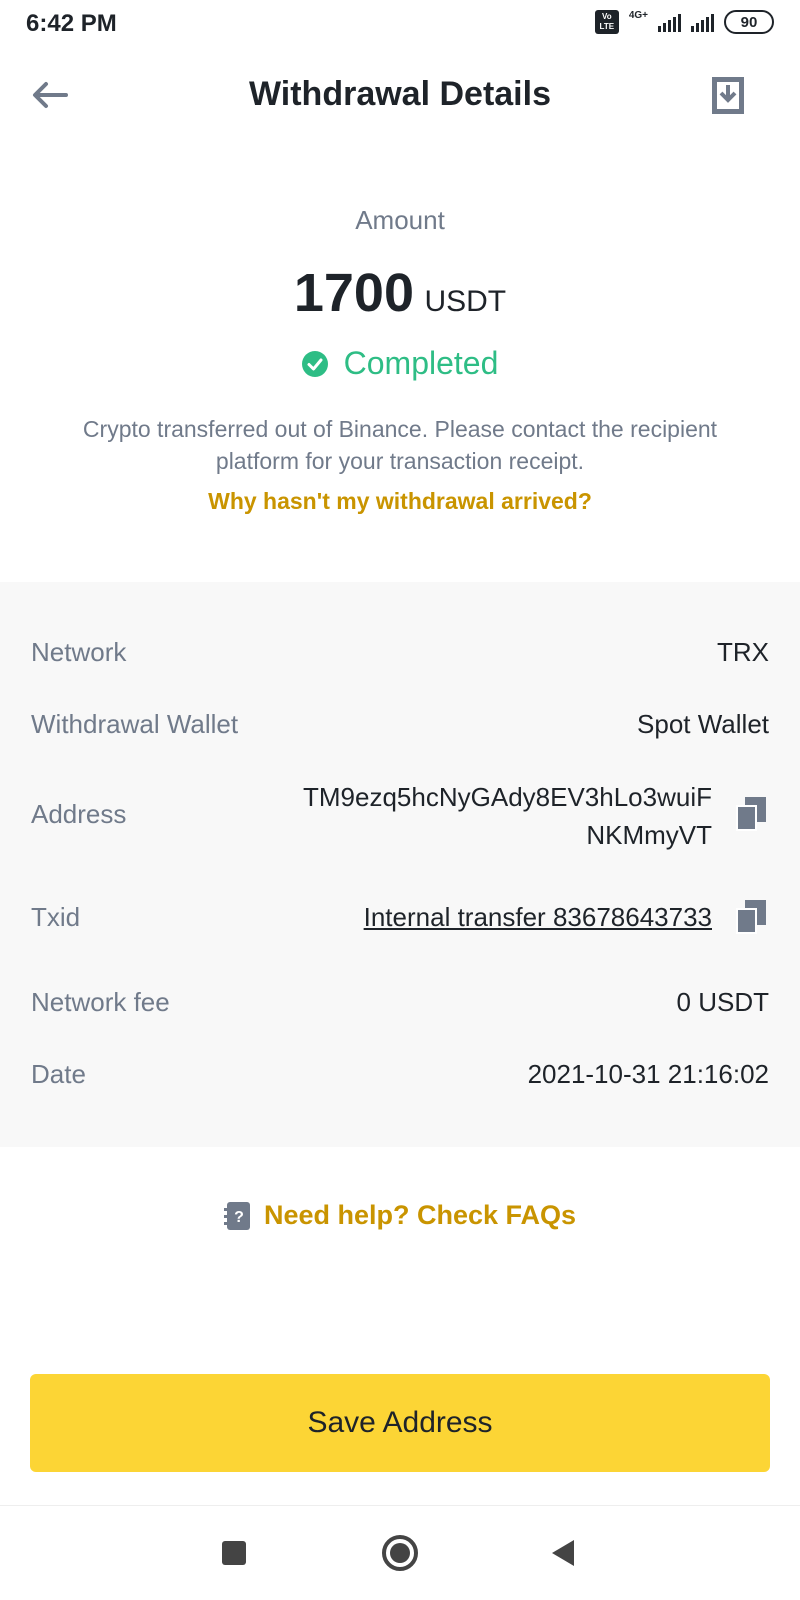 The width and height of the screenshot is (800, 1600). Describe the element at coordinates (751, 917) in the screenshot. I see `copy-txid-icon` at that location.